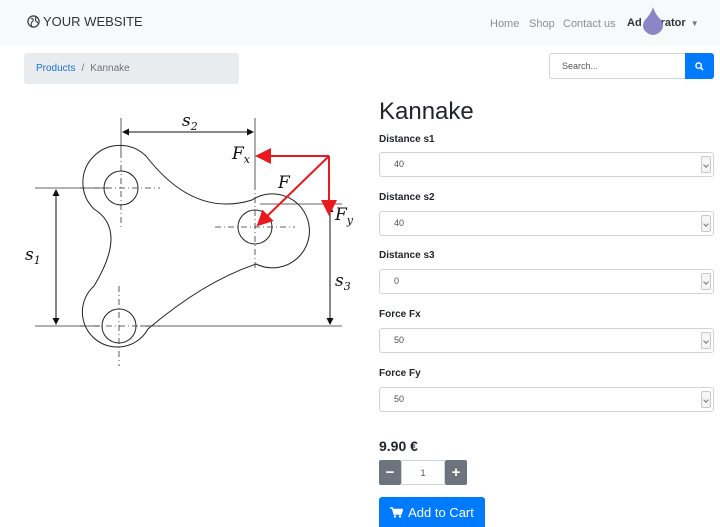 This screenshot has height=527, width=720. I want to click on avatar, so click(653, 21).